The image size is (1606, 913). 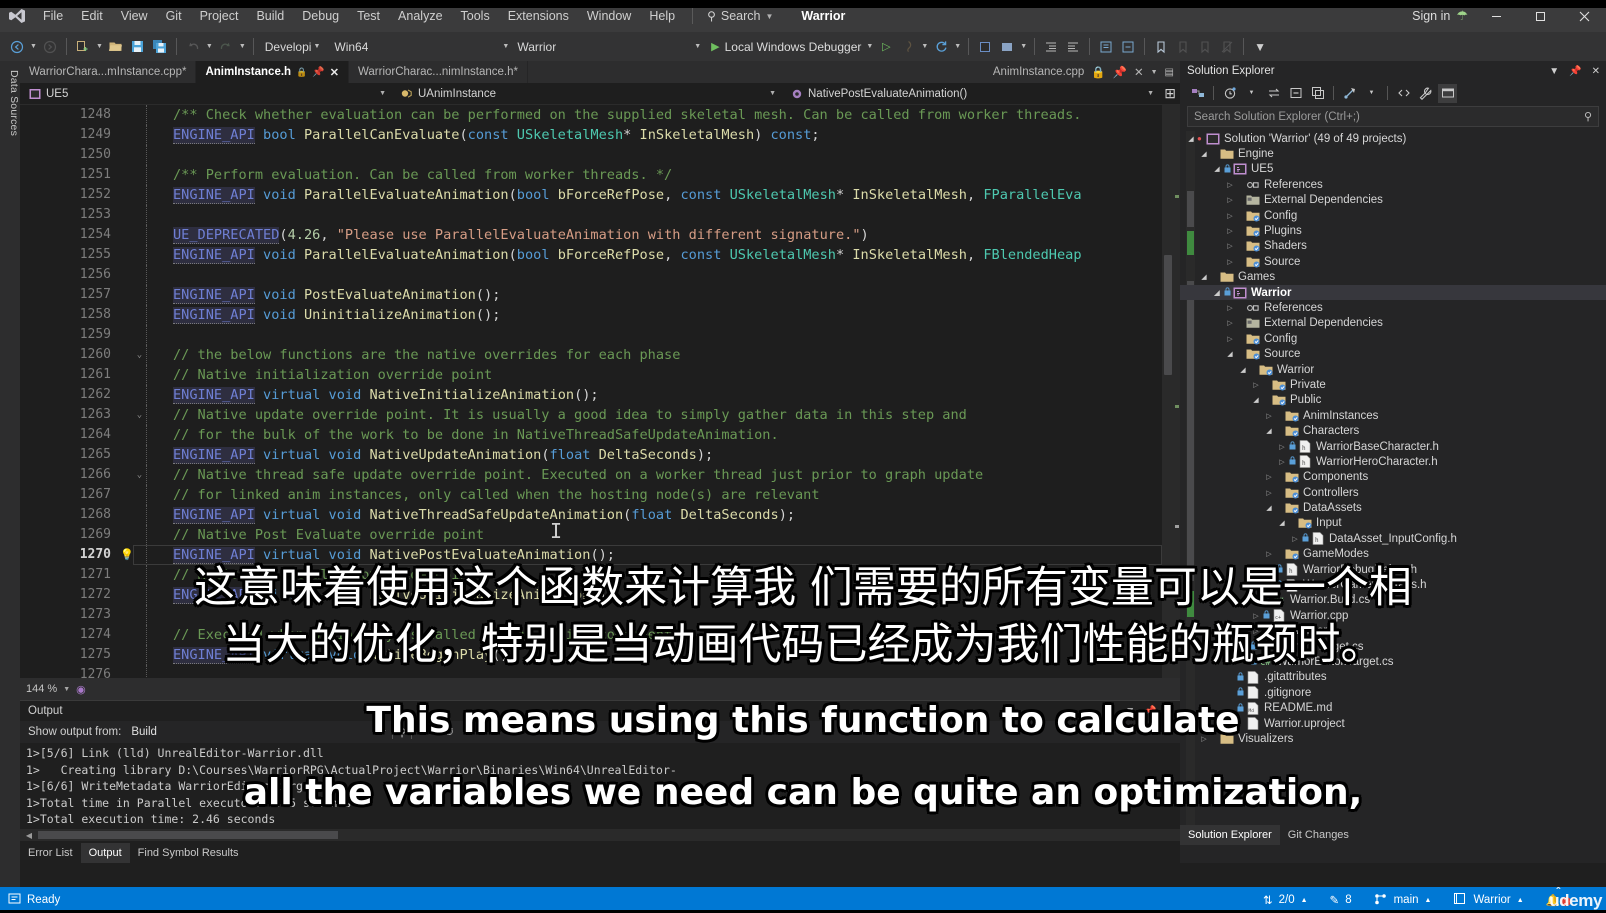 What do you see at coordinates (1051, 47) in the screenshot?
I see `indent-decrease-icon` at bounding box center [1051, 47].